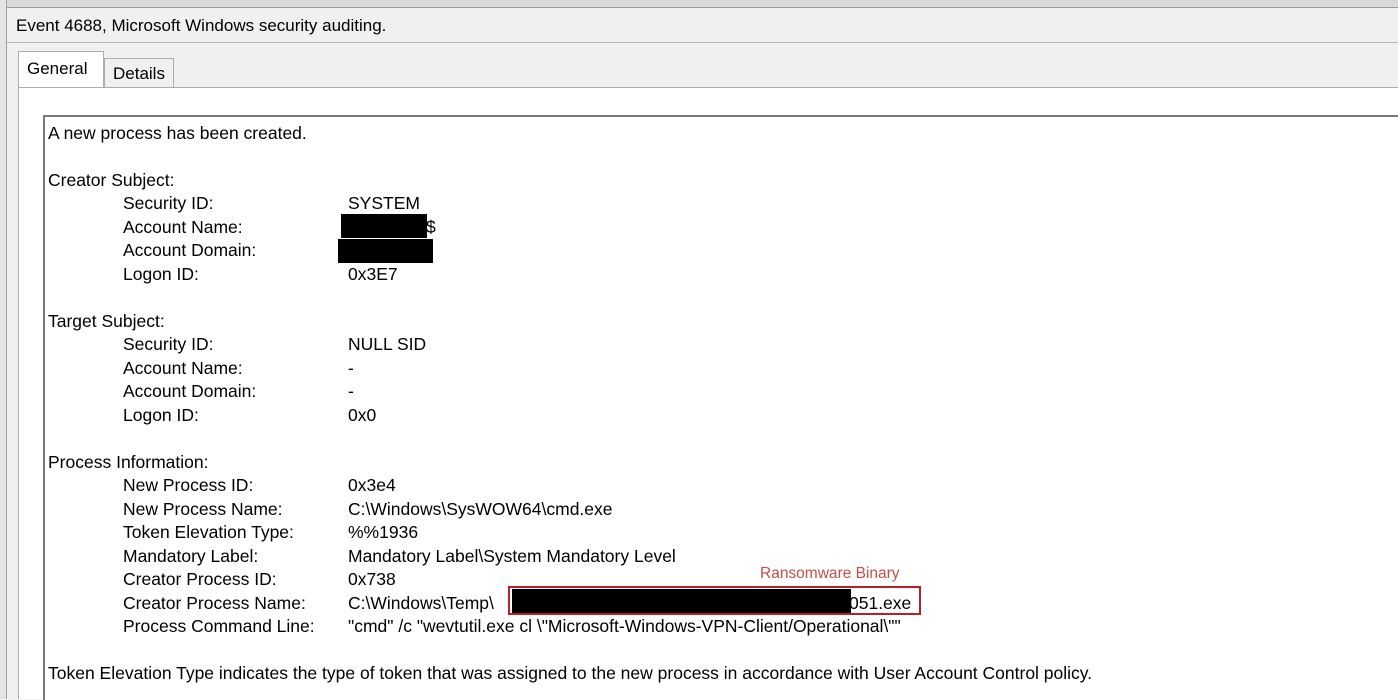 The width and height of the screenshot is (1398, 700). Describe the element at coordinates (106, 321) in the screenshot. I see `target-subject-heading: Target Subject:` at that location.